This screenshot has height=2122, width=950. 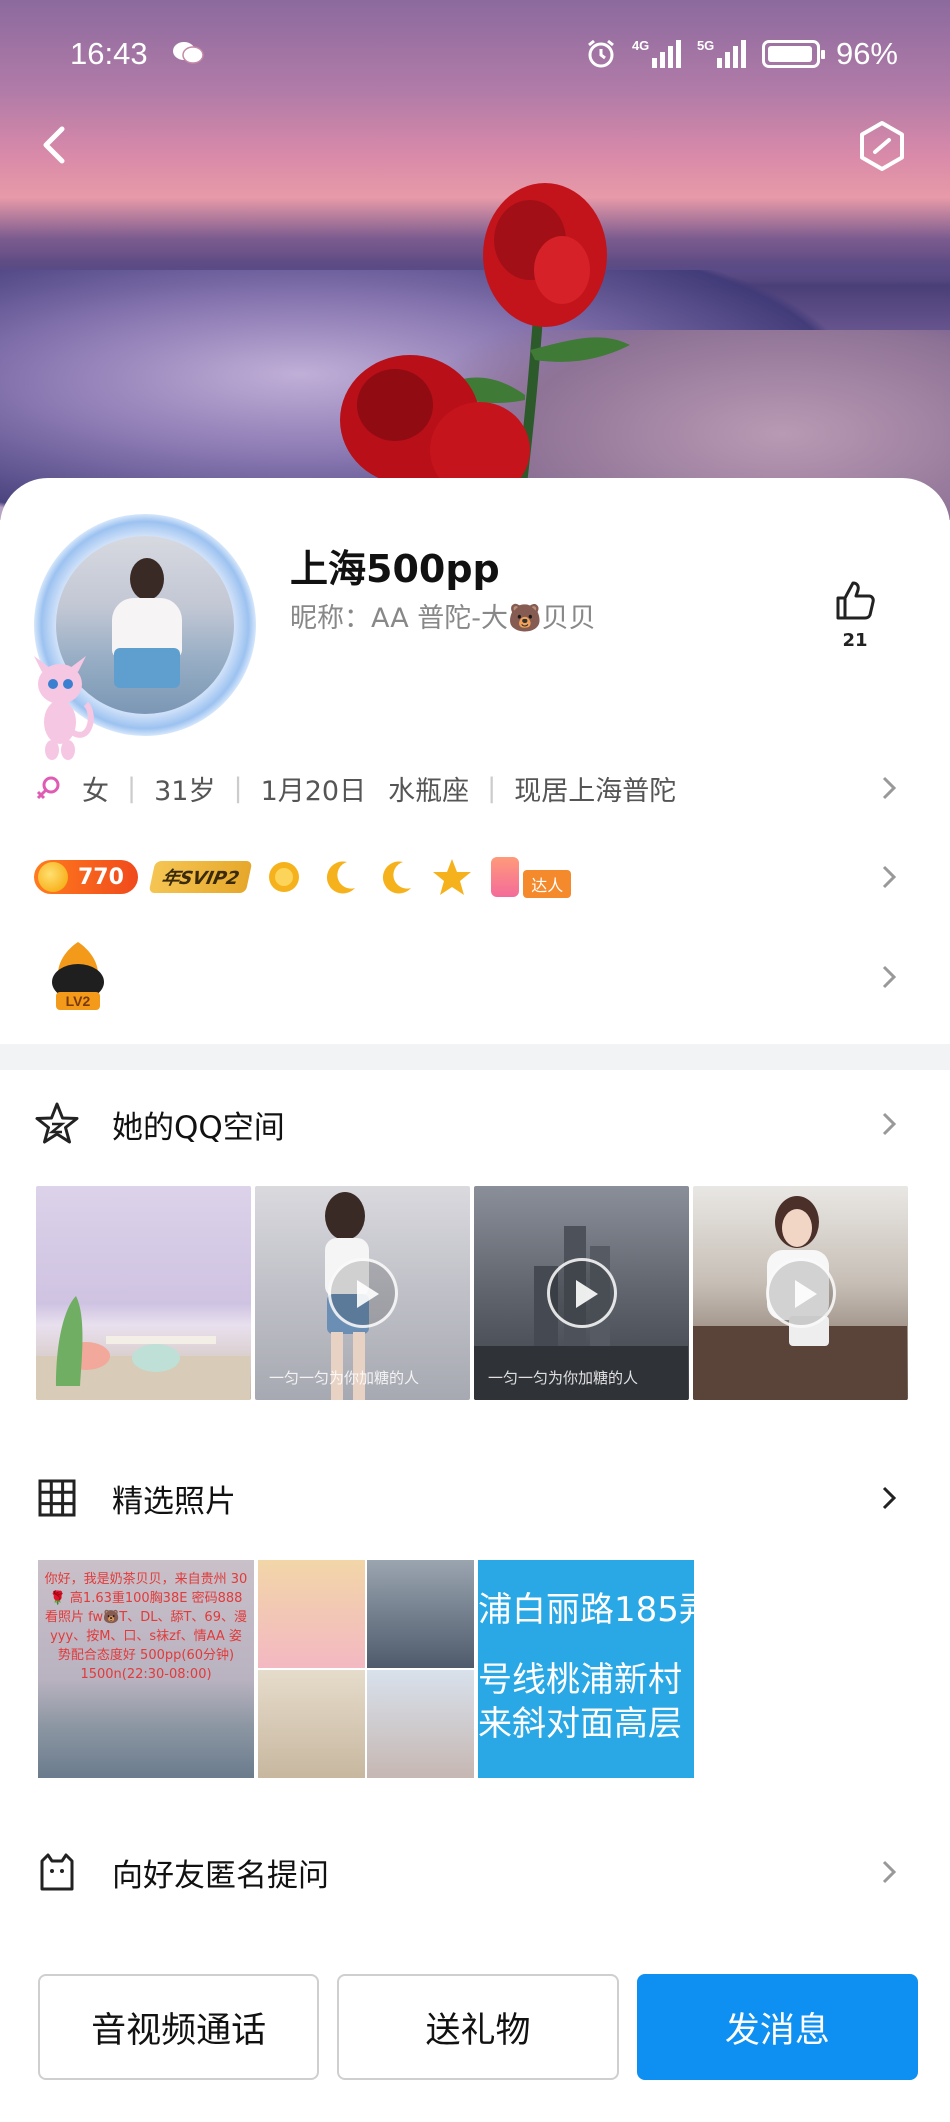 What do you see at coordinates (474, 1124) in the screenshot?
I see `qzone-row: 她的QQ空间` at bounding box center [474, 1124].